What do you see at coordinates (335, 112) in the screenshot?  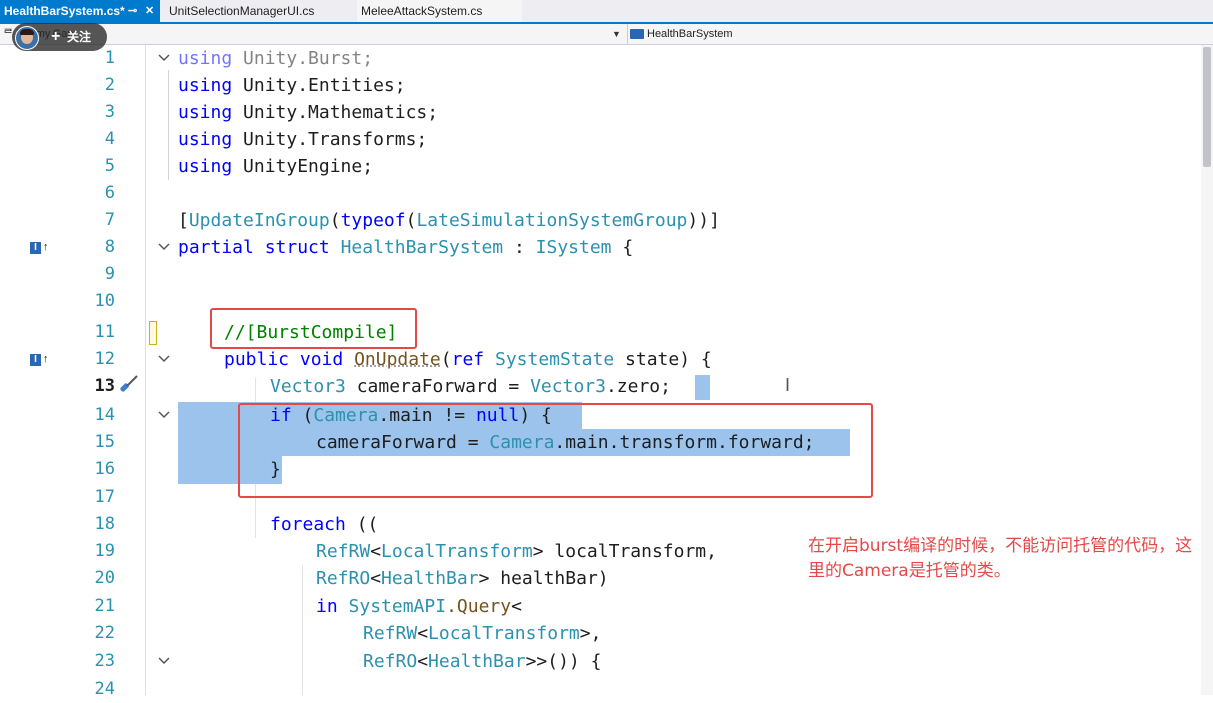 I see `code-text: Unity.Mathematics;` at bounding box center [335, 112].